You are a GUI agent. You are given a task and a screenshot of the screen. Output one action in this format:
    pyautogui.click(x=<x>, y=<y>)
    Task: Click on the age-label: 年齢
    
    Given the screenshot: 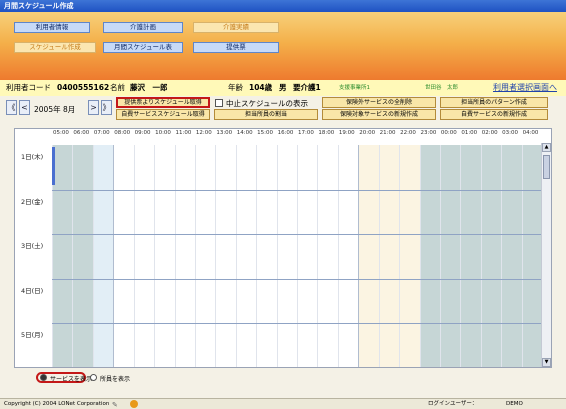 What is the action you would take?
    pyautogui.click(x=235, y=87)
    